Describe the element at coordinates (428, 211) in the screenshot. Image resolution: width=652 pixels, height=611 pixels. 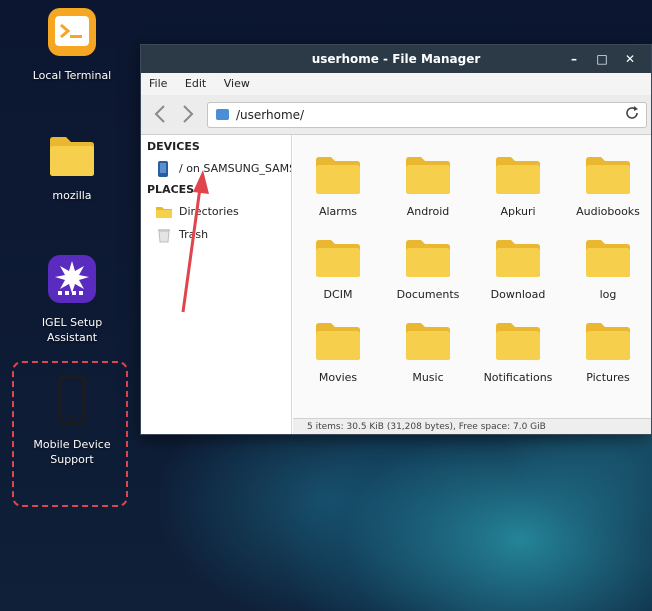
I see `folder-label: Android` at that location.